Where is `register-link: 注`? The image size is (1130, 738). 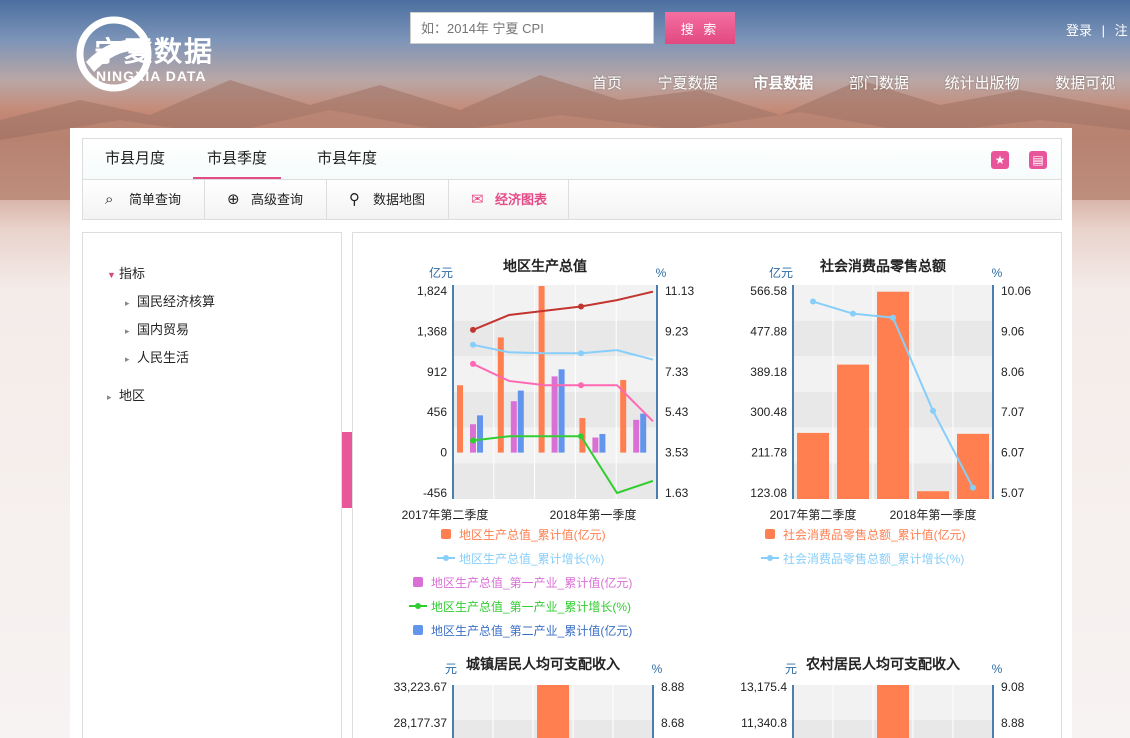
register-link: 注 is located at coordinates (1121, 30).